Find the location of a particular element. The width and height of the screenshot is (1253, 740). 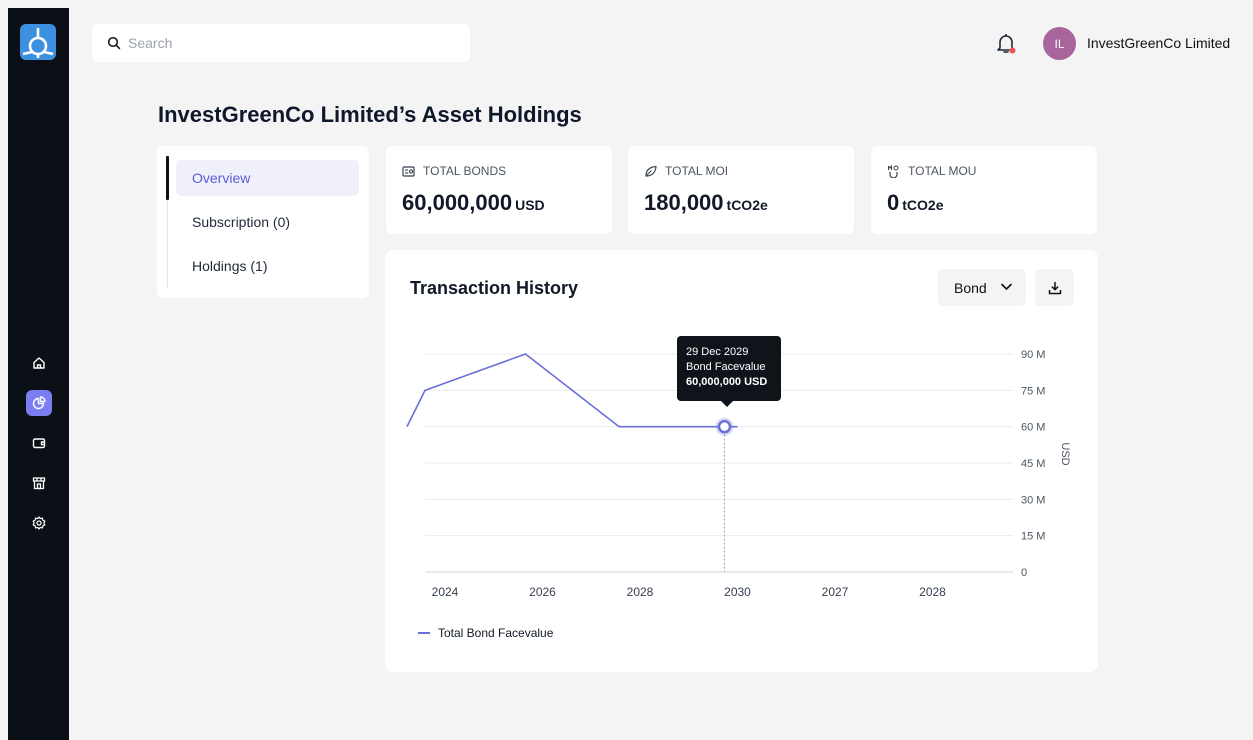

search-icon is located at coordinates (114, 43).